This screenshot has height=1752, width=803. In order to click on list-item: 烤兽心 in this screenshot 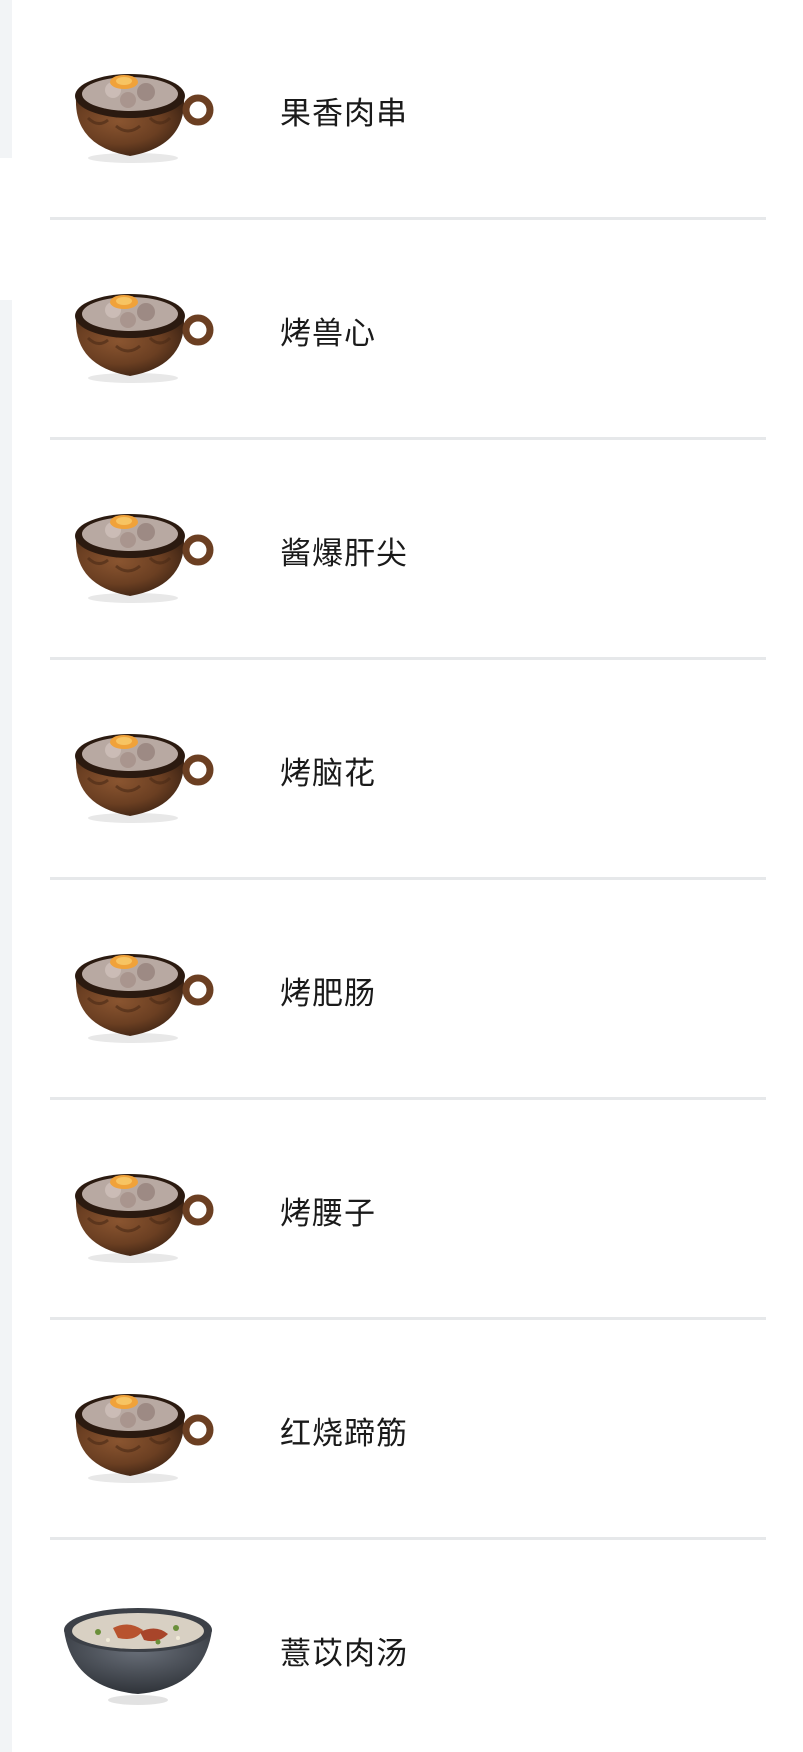, I will do `click(408, 330)`.